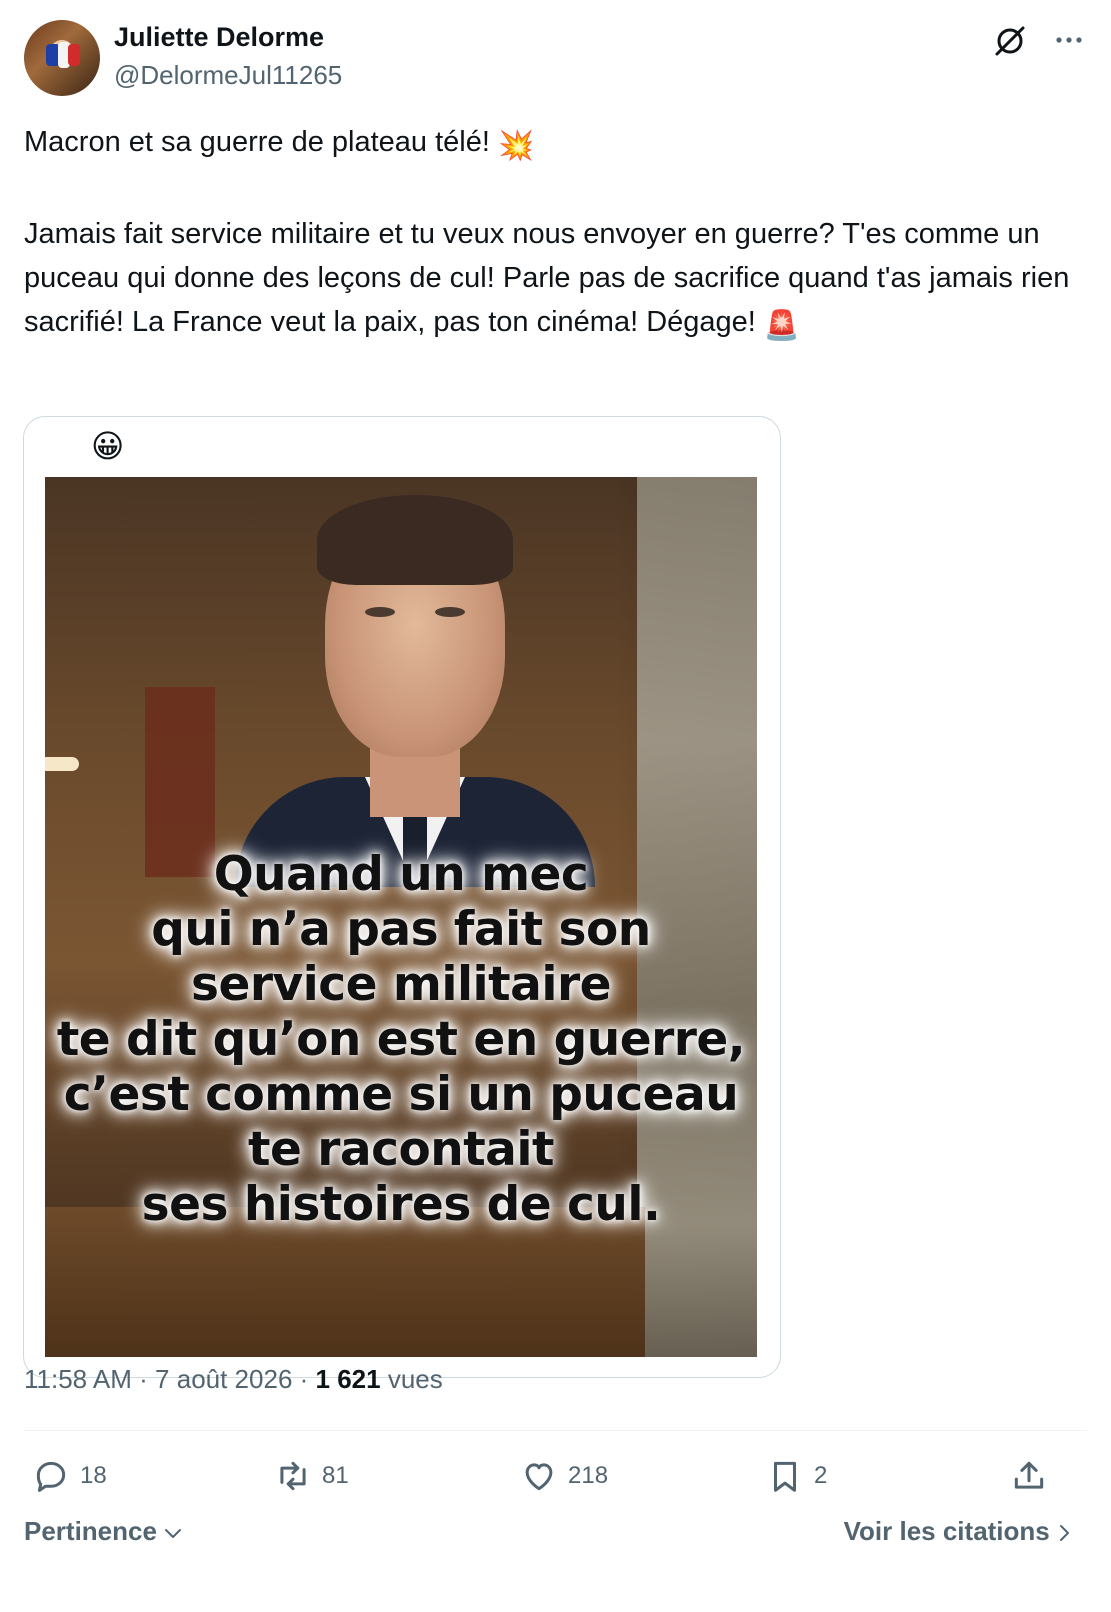 The height and width of the screenshot is (1612, 1111). What do you see at coordinates (51, 1476) in the screenshot?
I see `reply-icon` at bounding box center [51, 1476].